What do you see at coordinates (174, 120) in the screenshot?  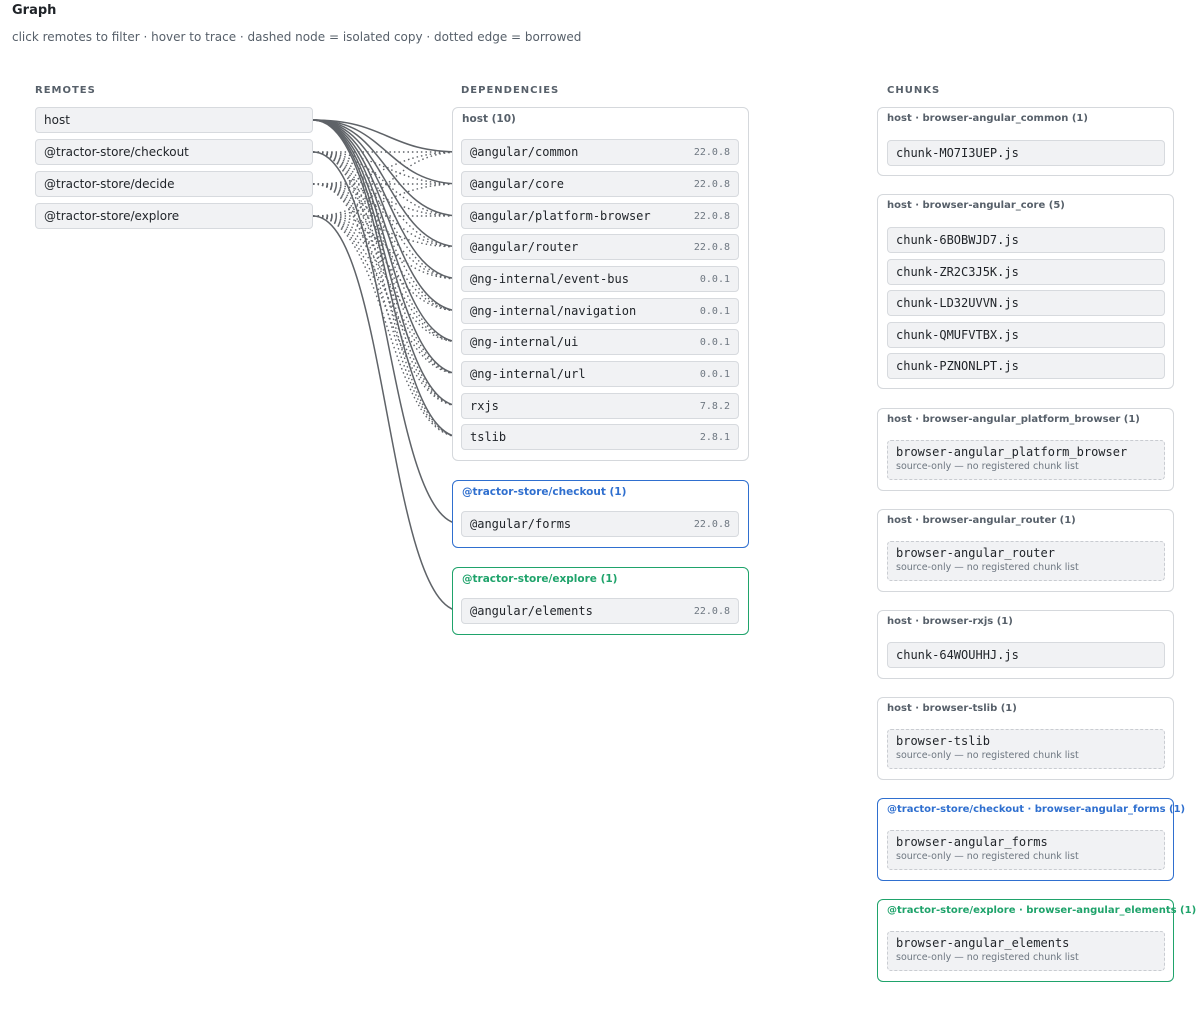 I see `remote-host: host` at bounding box center [174, 120].